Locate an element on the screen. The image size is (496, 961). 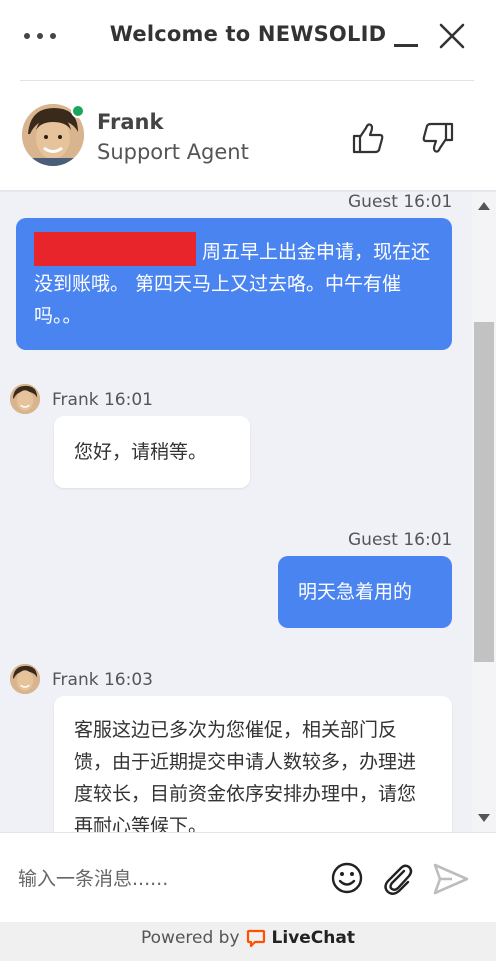
message-text: 您好，请稍等。 is located at coordinates (141, 452).